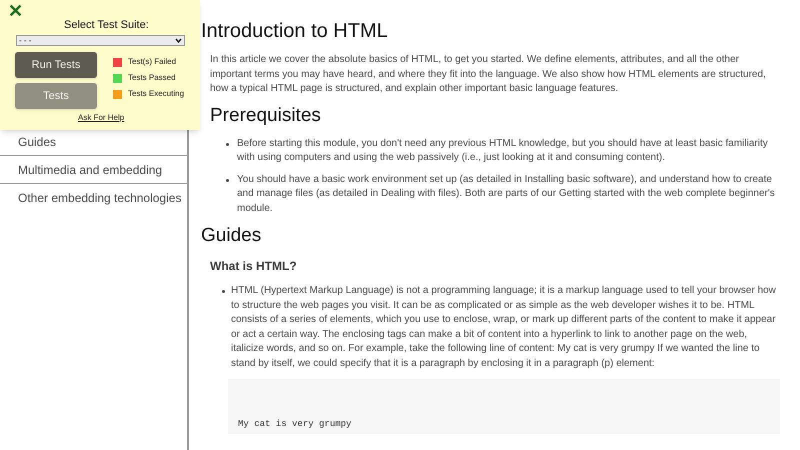 The width and height of the screenshot is (800, 450). Describe the element at coordinates (152, 62) in the screenshot. I see `legend-label: Test(s) Failed` at that location.